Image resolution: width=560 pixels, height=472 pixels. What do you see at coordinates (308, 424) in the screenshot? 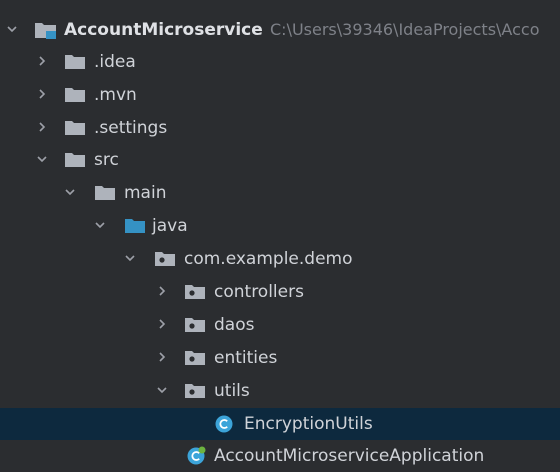
I see `tree-item-label: EncryptionUtils` at bounding box center [308, 424].